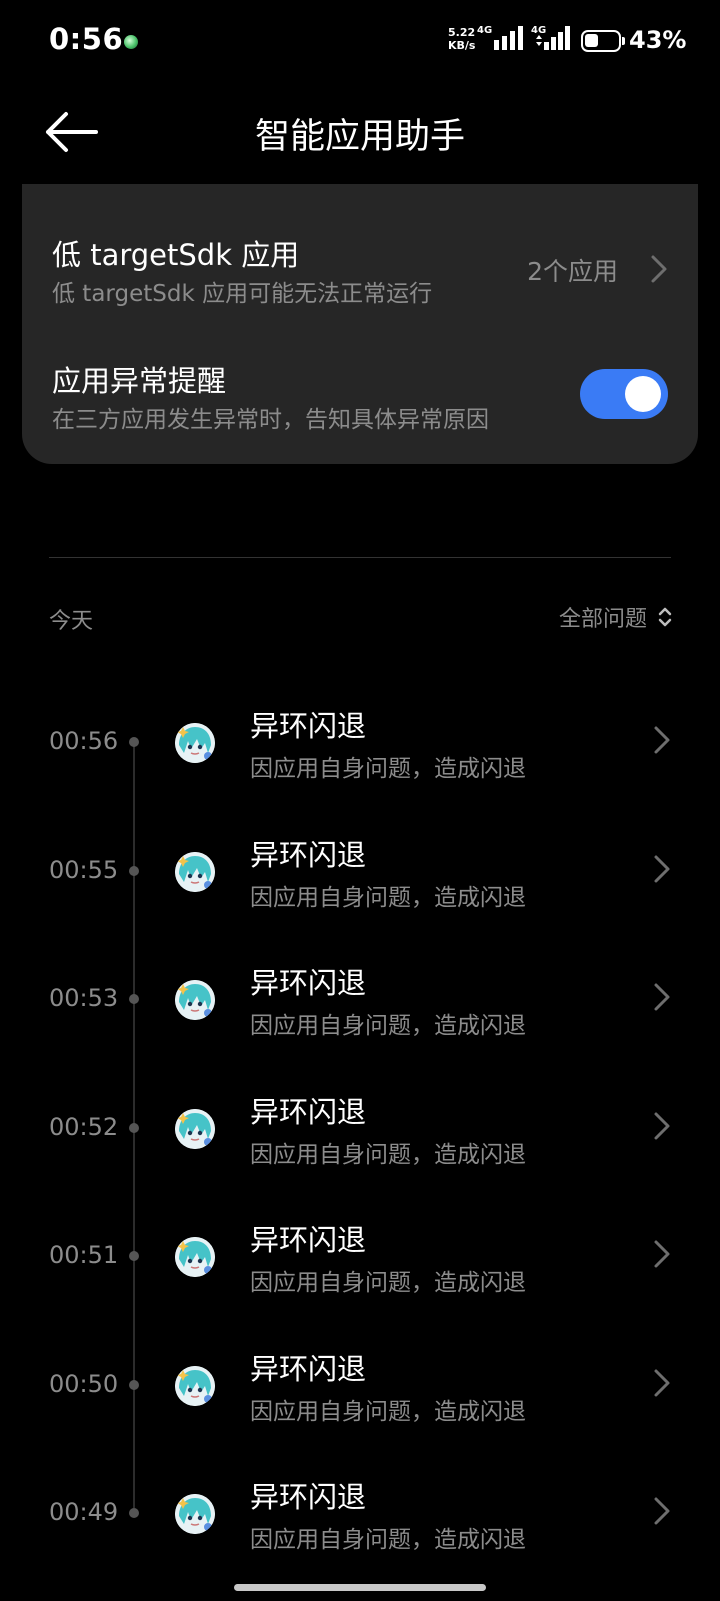 Image resolution: width=720 pixels, height=1601 pixels. I want to click on battery-icon, so click(603, 41).